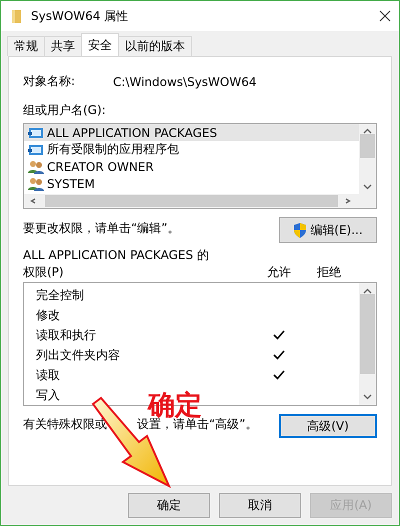 This screenshot has width=400, height=526. I want to click on scroll-right-icon, so click(348, 201).